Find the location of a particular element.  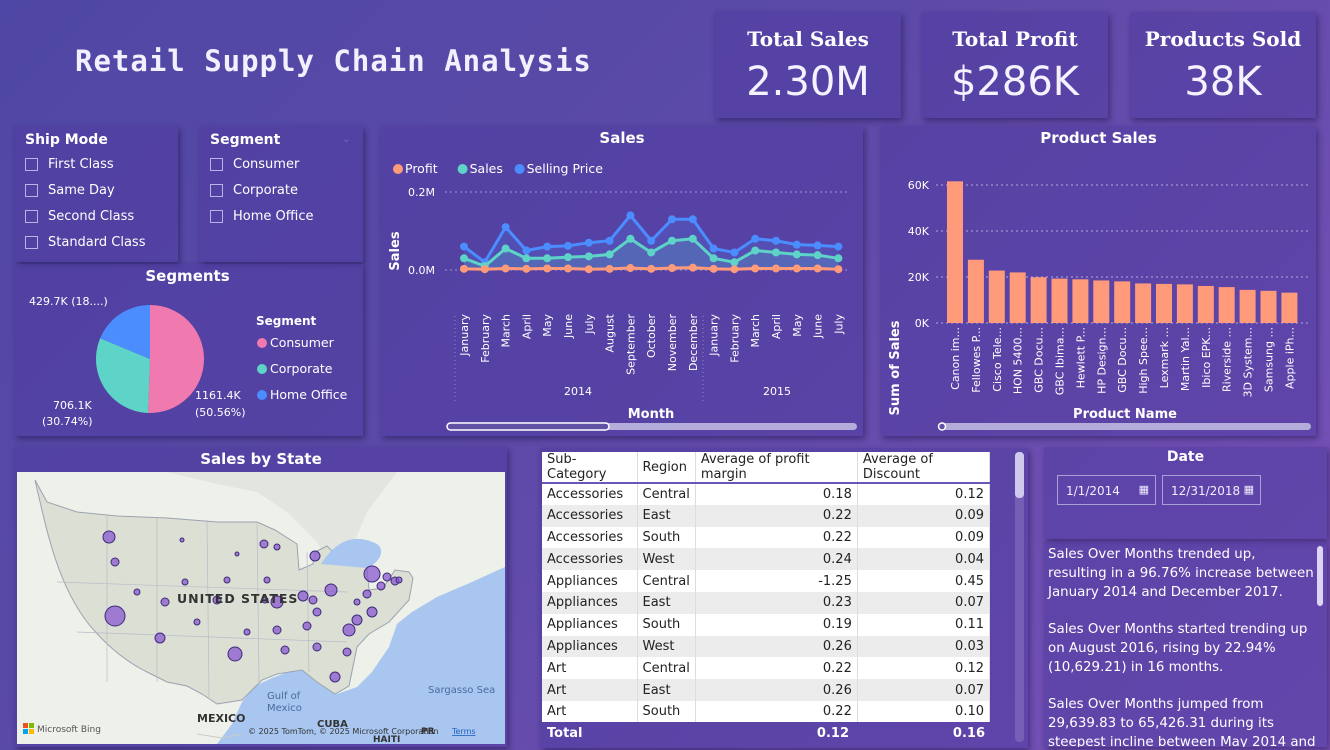

table-row: Art Central 0.22 0.12 is located at coordinates (766, 668).